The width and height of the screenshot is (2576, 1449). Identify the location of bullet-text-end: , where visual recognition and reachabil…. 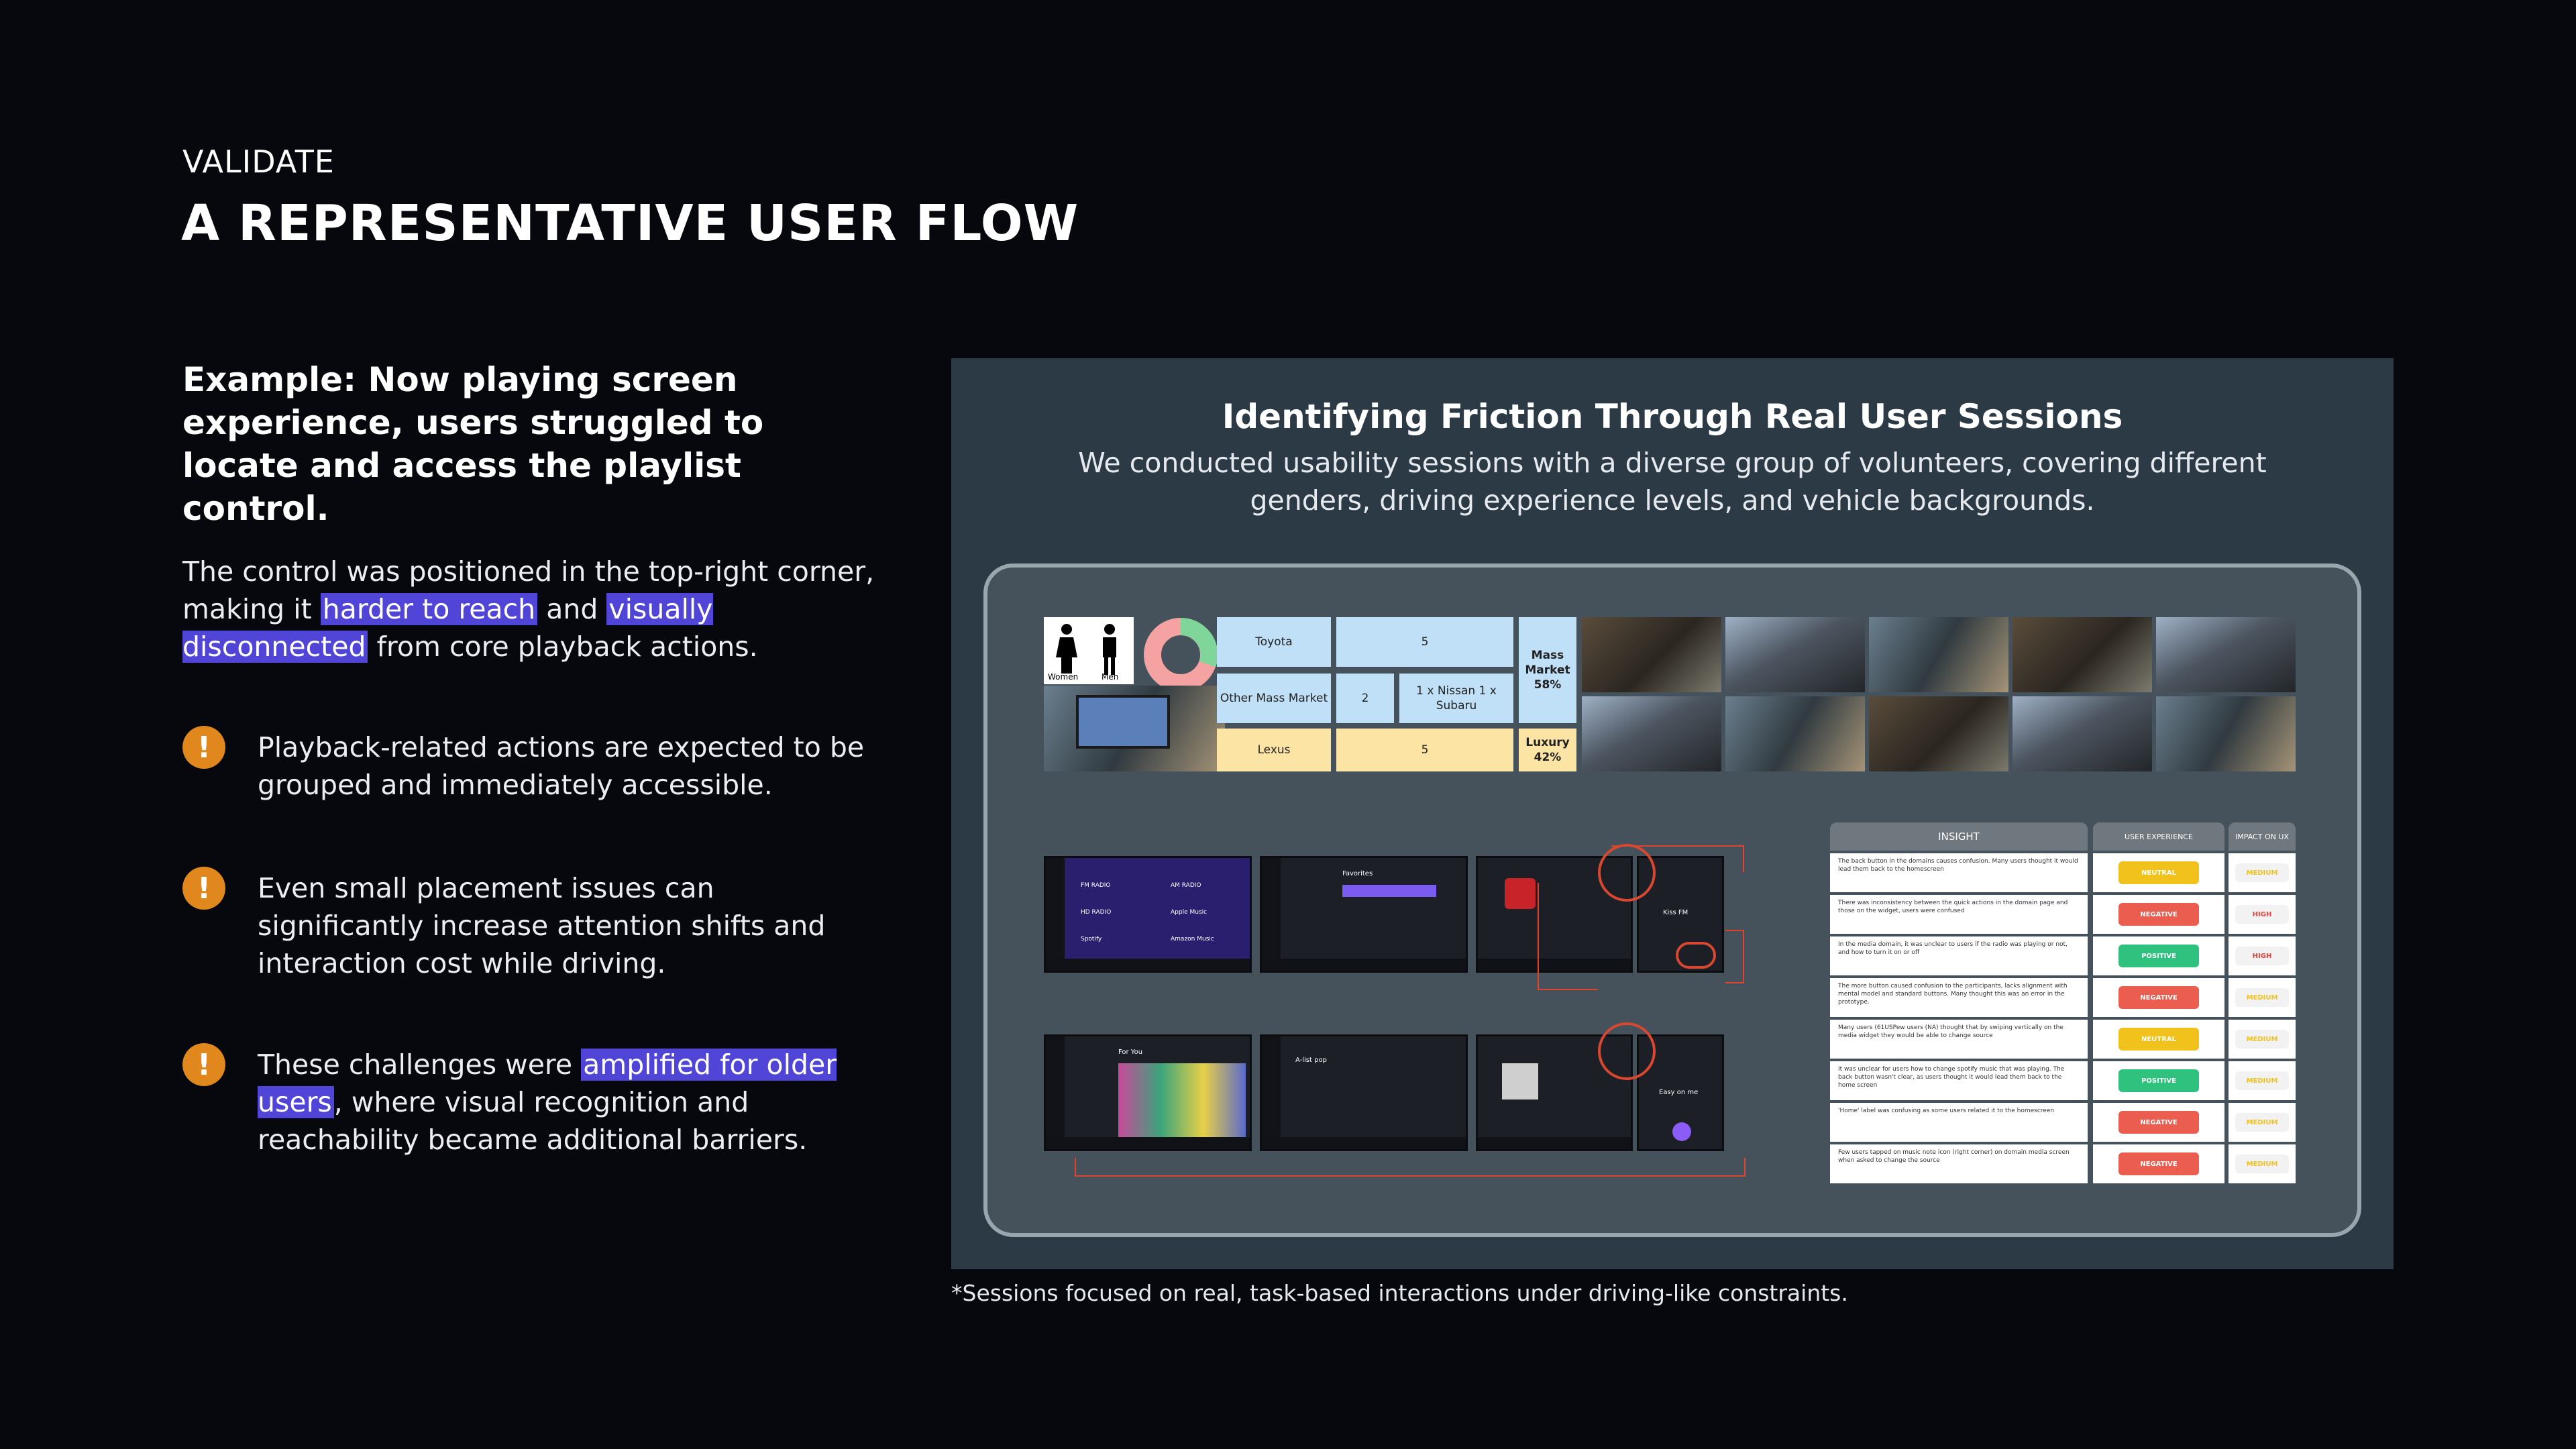
(533, 1121).